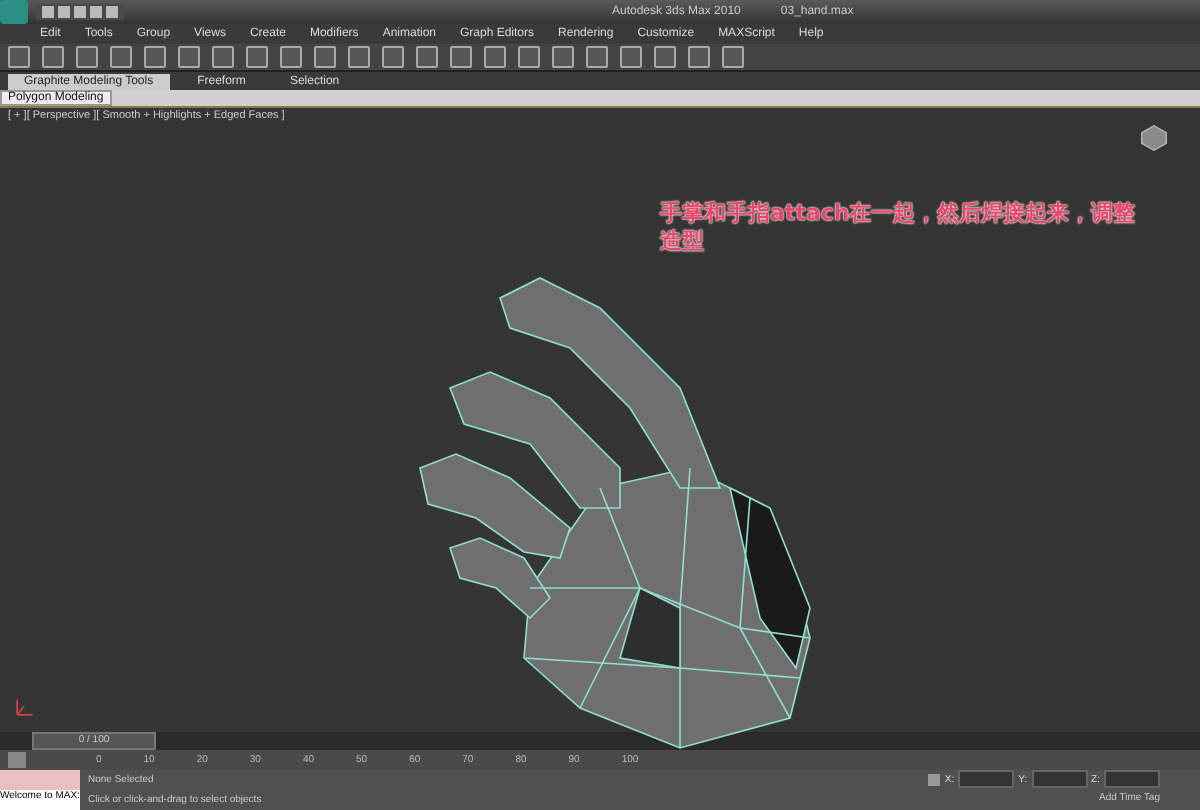  Describe the element at coordinates (24, 708) in the screenshot. I see `axis-tripod-icon` at that location.